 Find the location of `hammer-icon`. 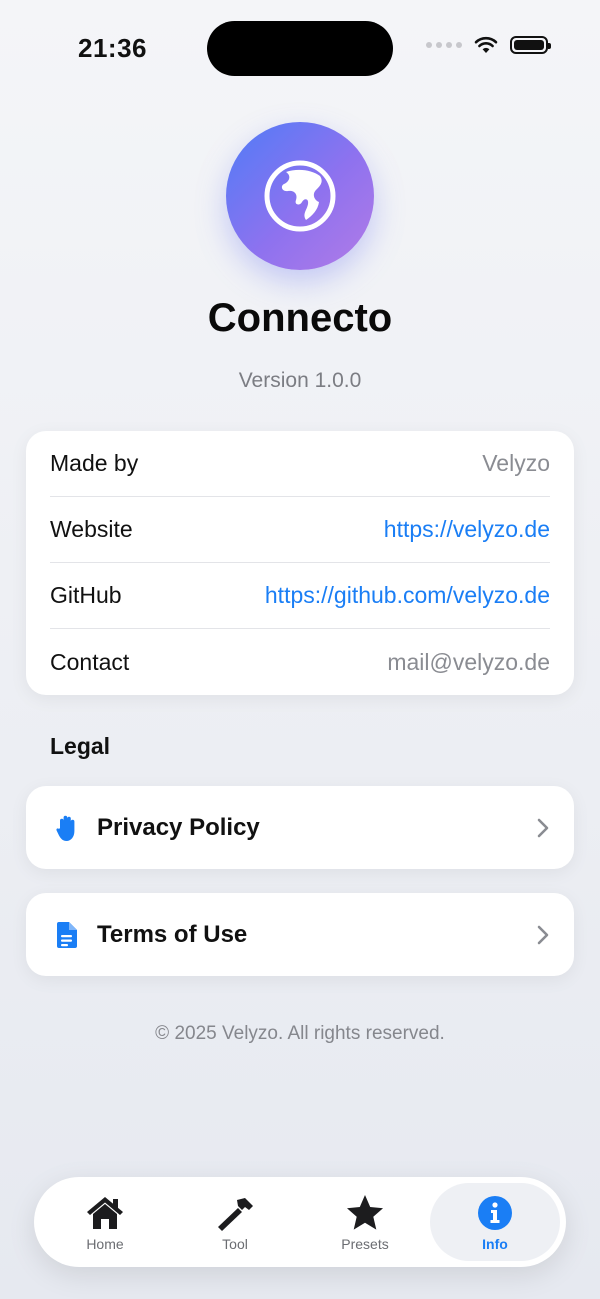

hammer-icon is located at coordinates (235, 1213).